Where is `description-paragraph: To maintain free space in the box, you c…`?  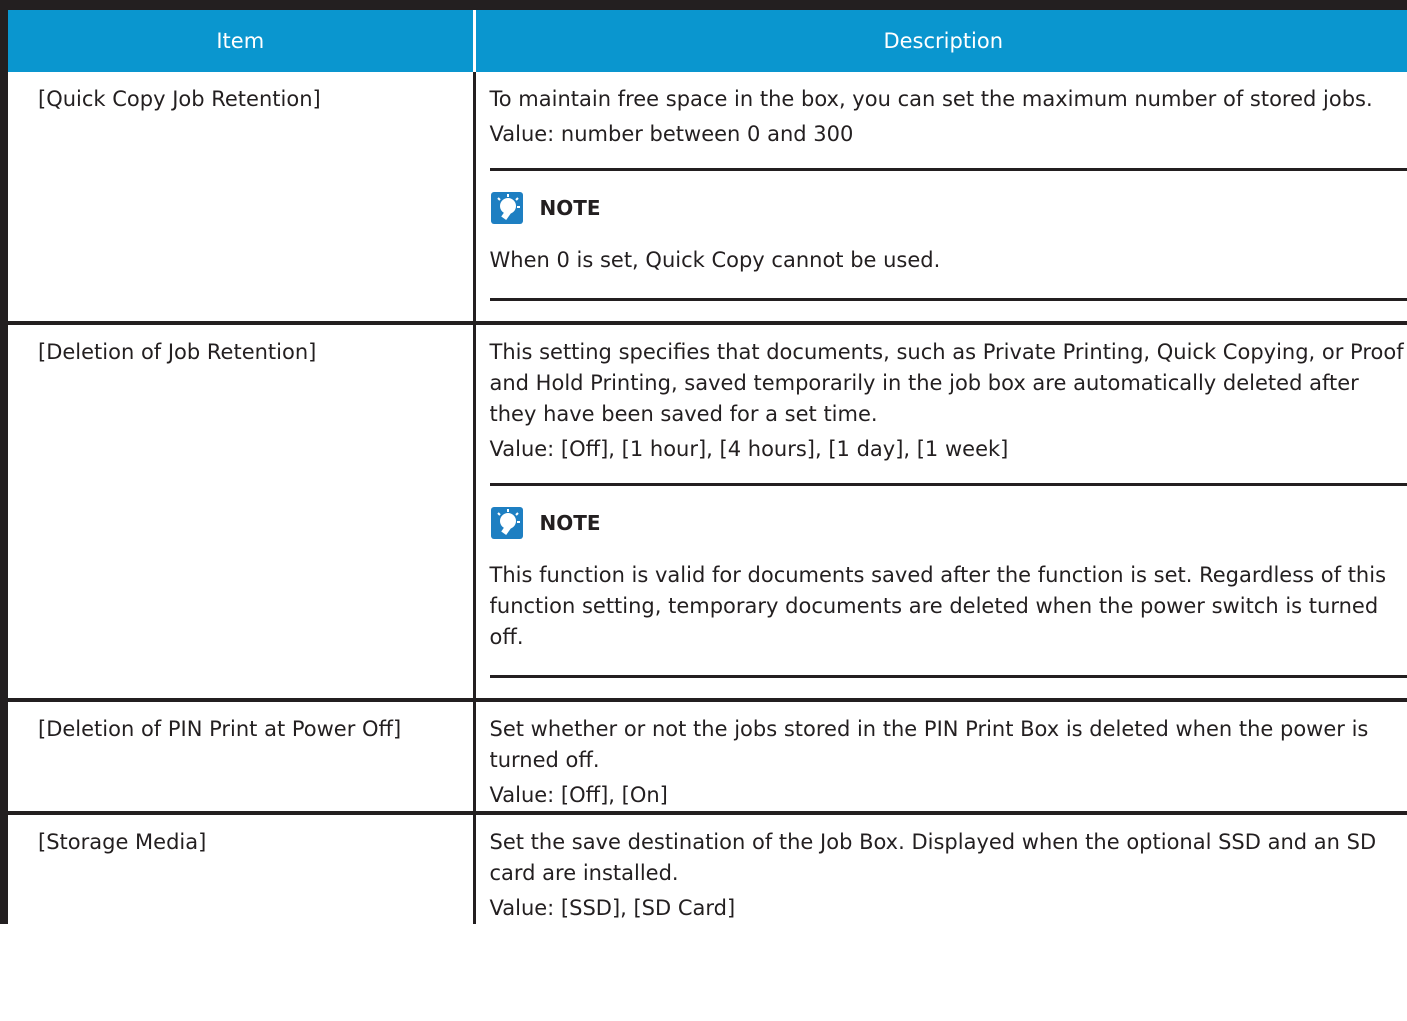
description-paragraph: To maintain free space in the box, you c… is located at coordinates (931, 99).